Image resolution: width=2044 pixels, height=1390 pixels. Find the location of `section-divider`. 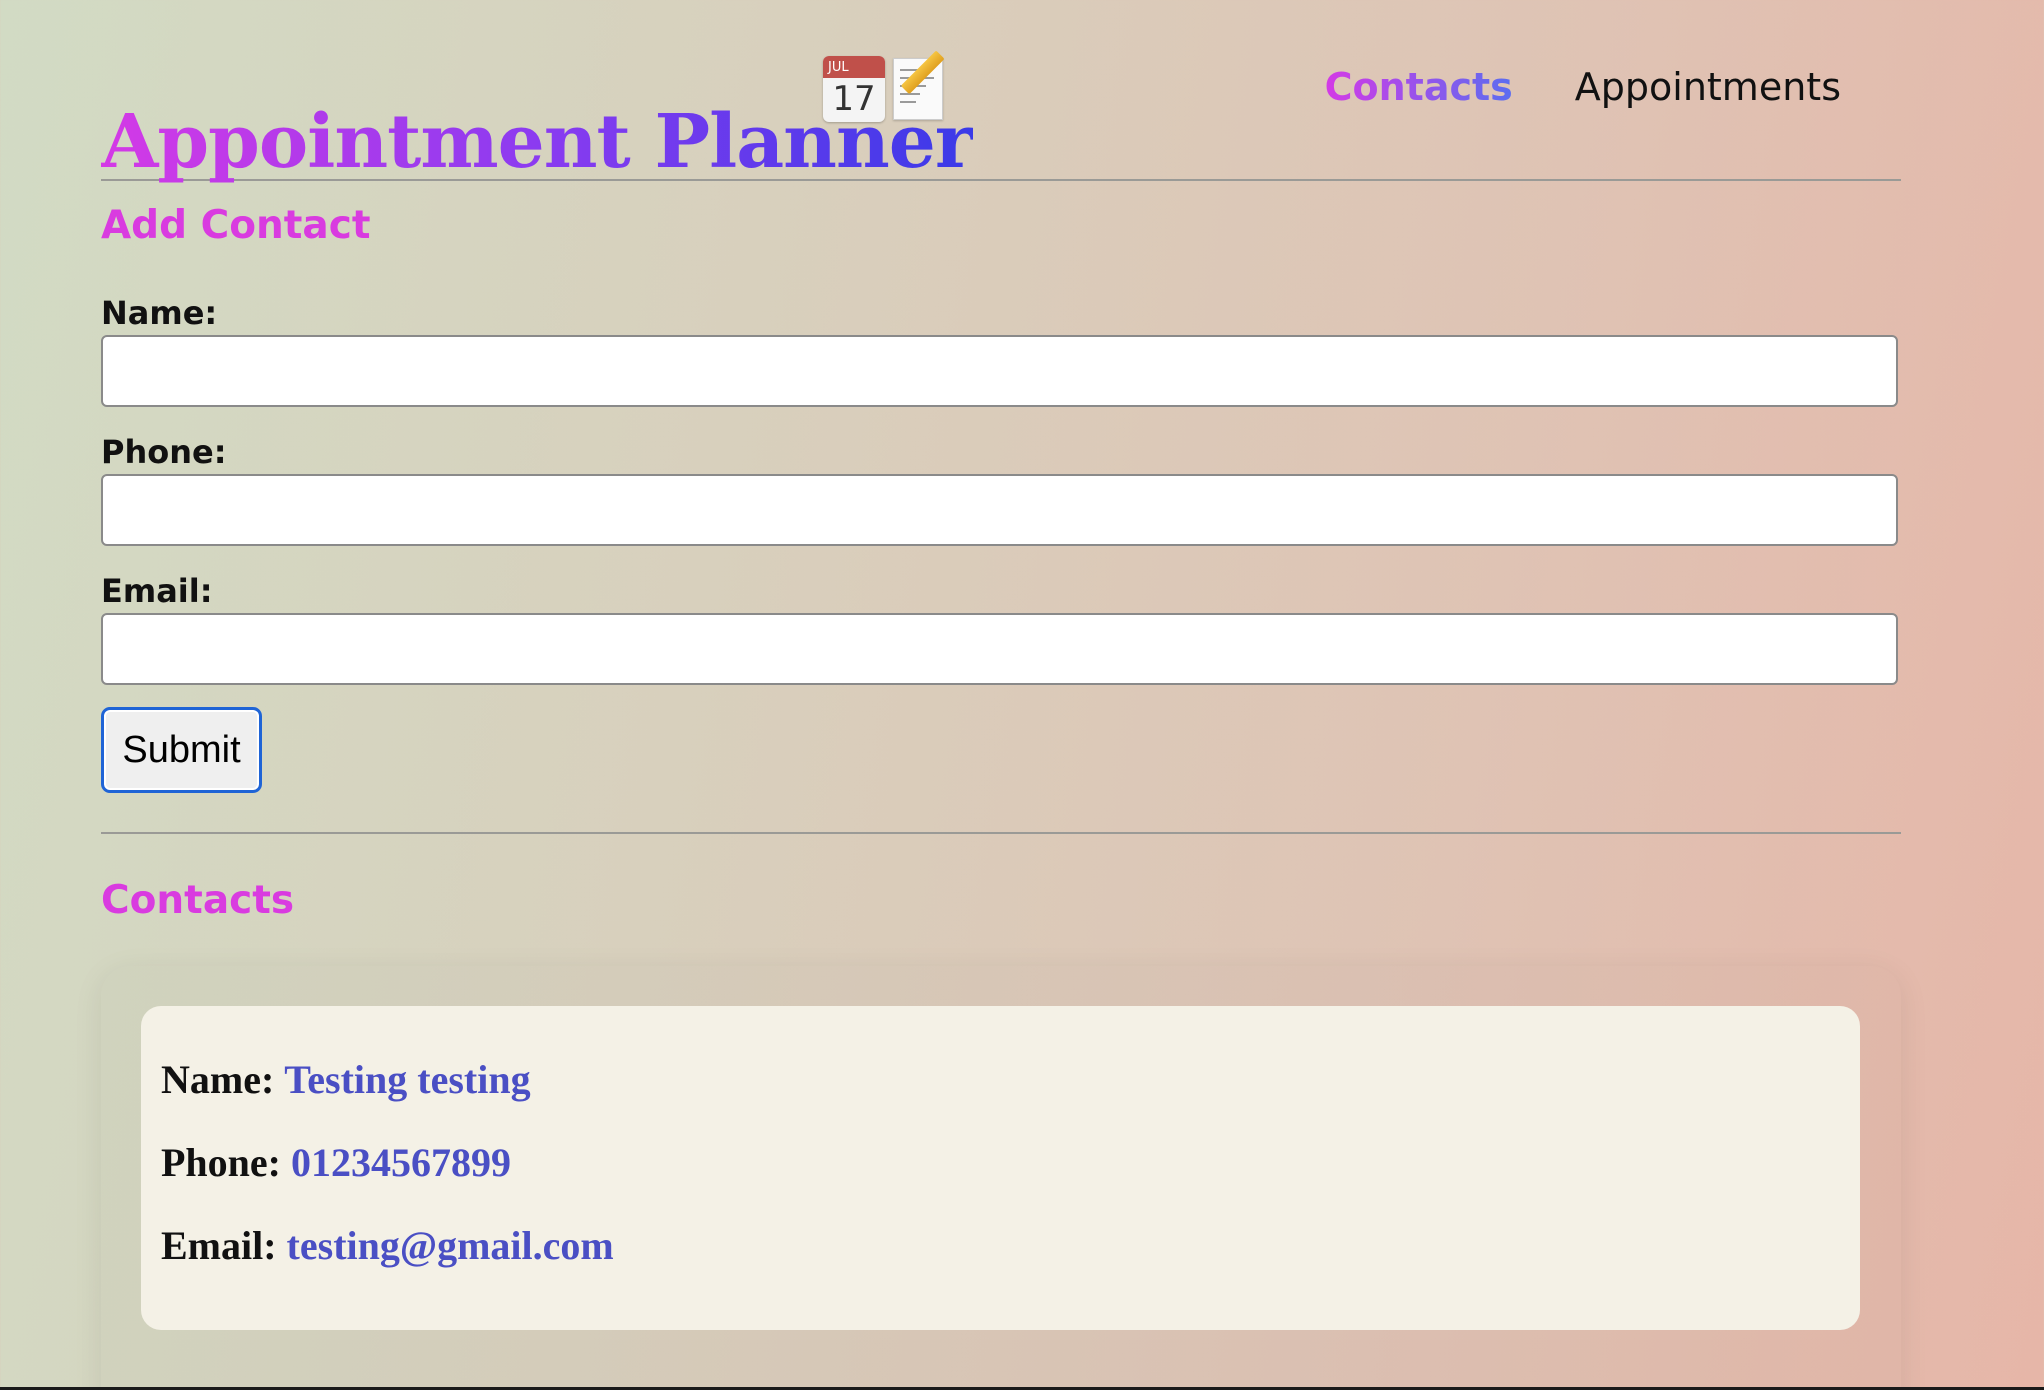

section-divider is located at coordinates (1001, 833).